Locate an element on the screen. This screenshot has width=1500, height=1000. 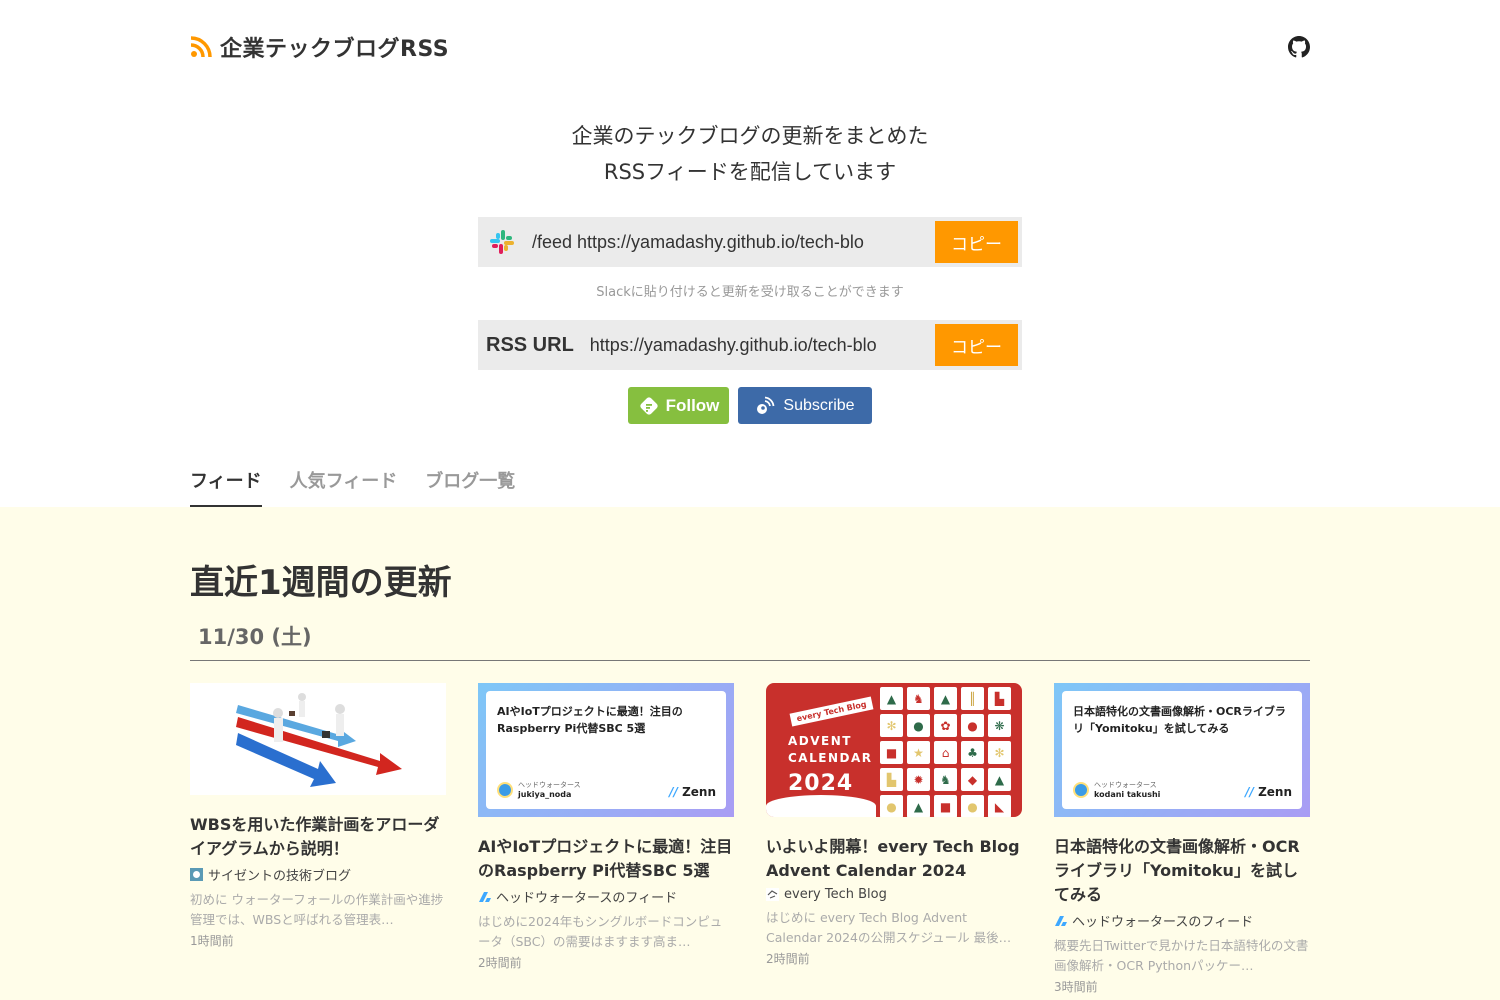
tagline: 企業のテックブログの更新をまとめた RSSフィードを配信しています is located at coordinates (750, 154).